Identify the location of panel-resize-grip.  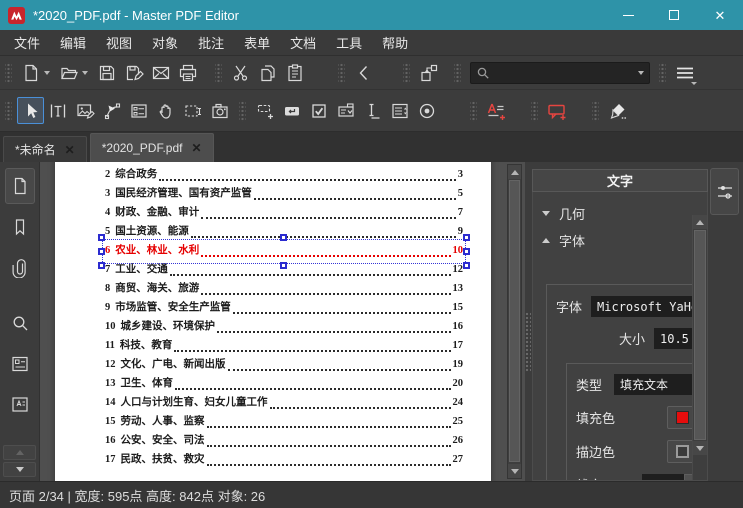
(528, 342).